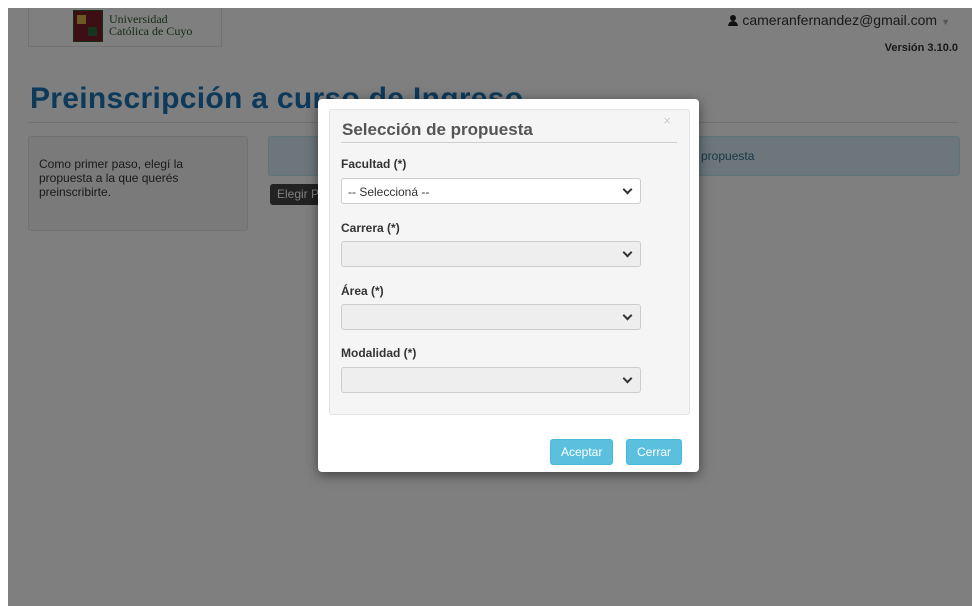 The height and width of the screenshot is (606, 972). Describe the element at coordinates (509, 142) in the screenshot. I see `modal-title-divider` at that location.